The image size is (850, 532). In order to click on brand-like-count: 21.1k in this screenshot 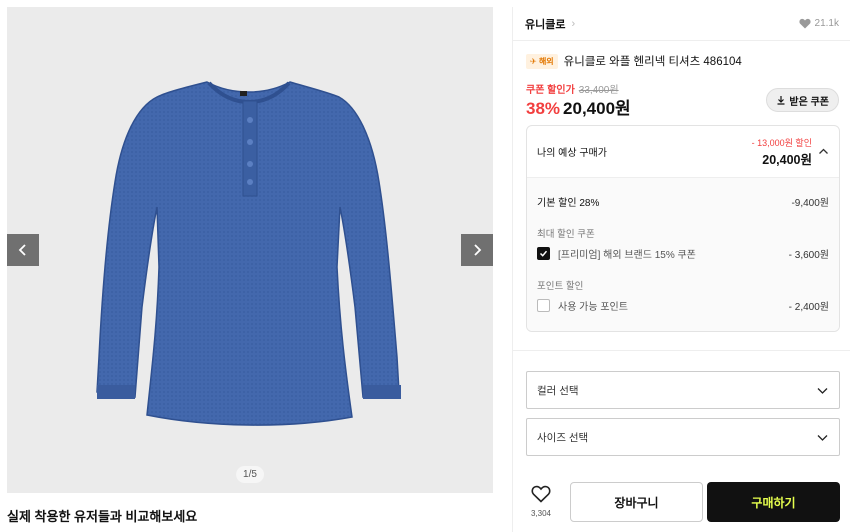, I will do `click(826, 23)`.